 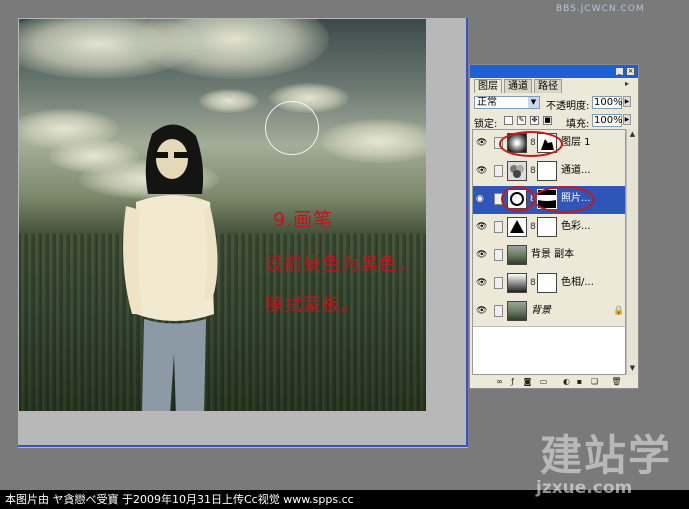 I want to click on layer-row: 👁 背景 副本, so click(x=549, y=256).